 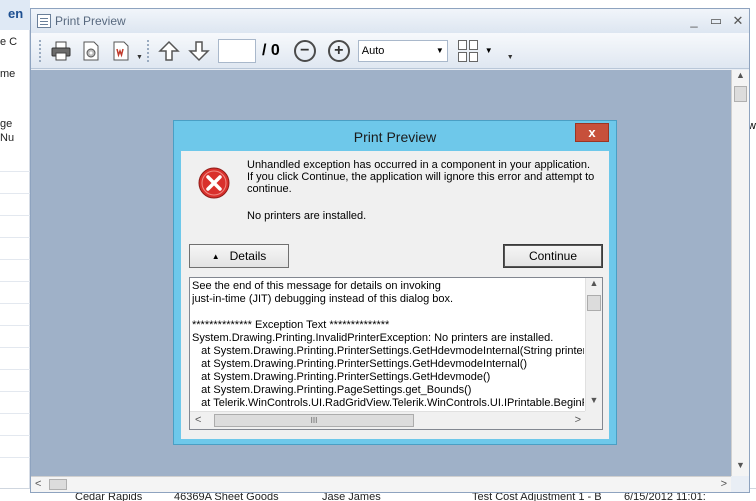 I want to click on scrollbar-corner, so click(x=593, y=420).